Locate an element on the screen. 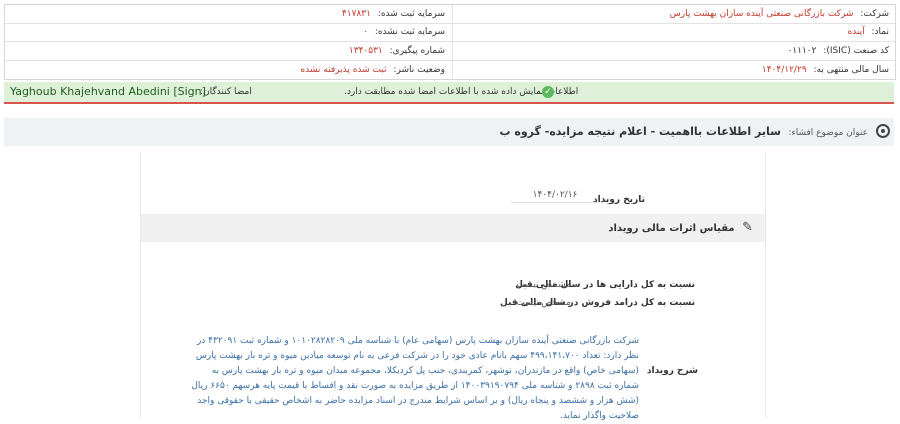 This screenshot has width=900, height=424. event-date-value: ۱۴۰۴/۰۲/۱۶ is located at coordinates (555, 196).